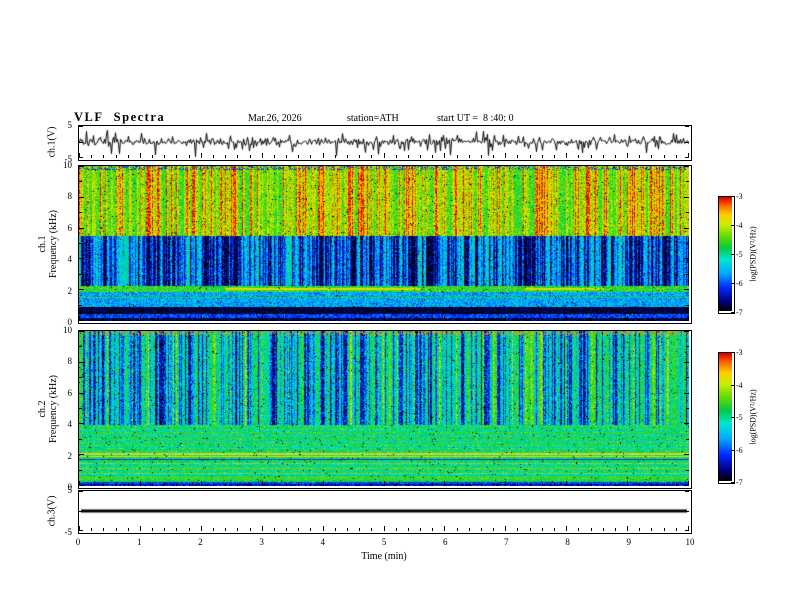  Describe the element at coordinates (384, 511) in the screenshot. I see `ch3-waveform-canvas` at that location.